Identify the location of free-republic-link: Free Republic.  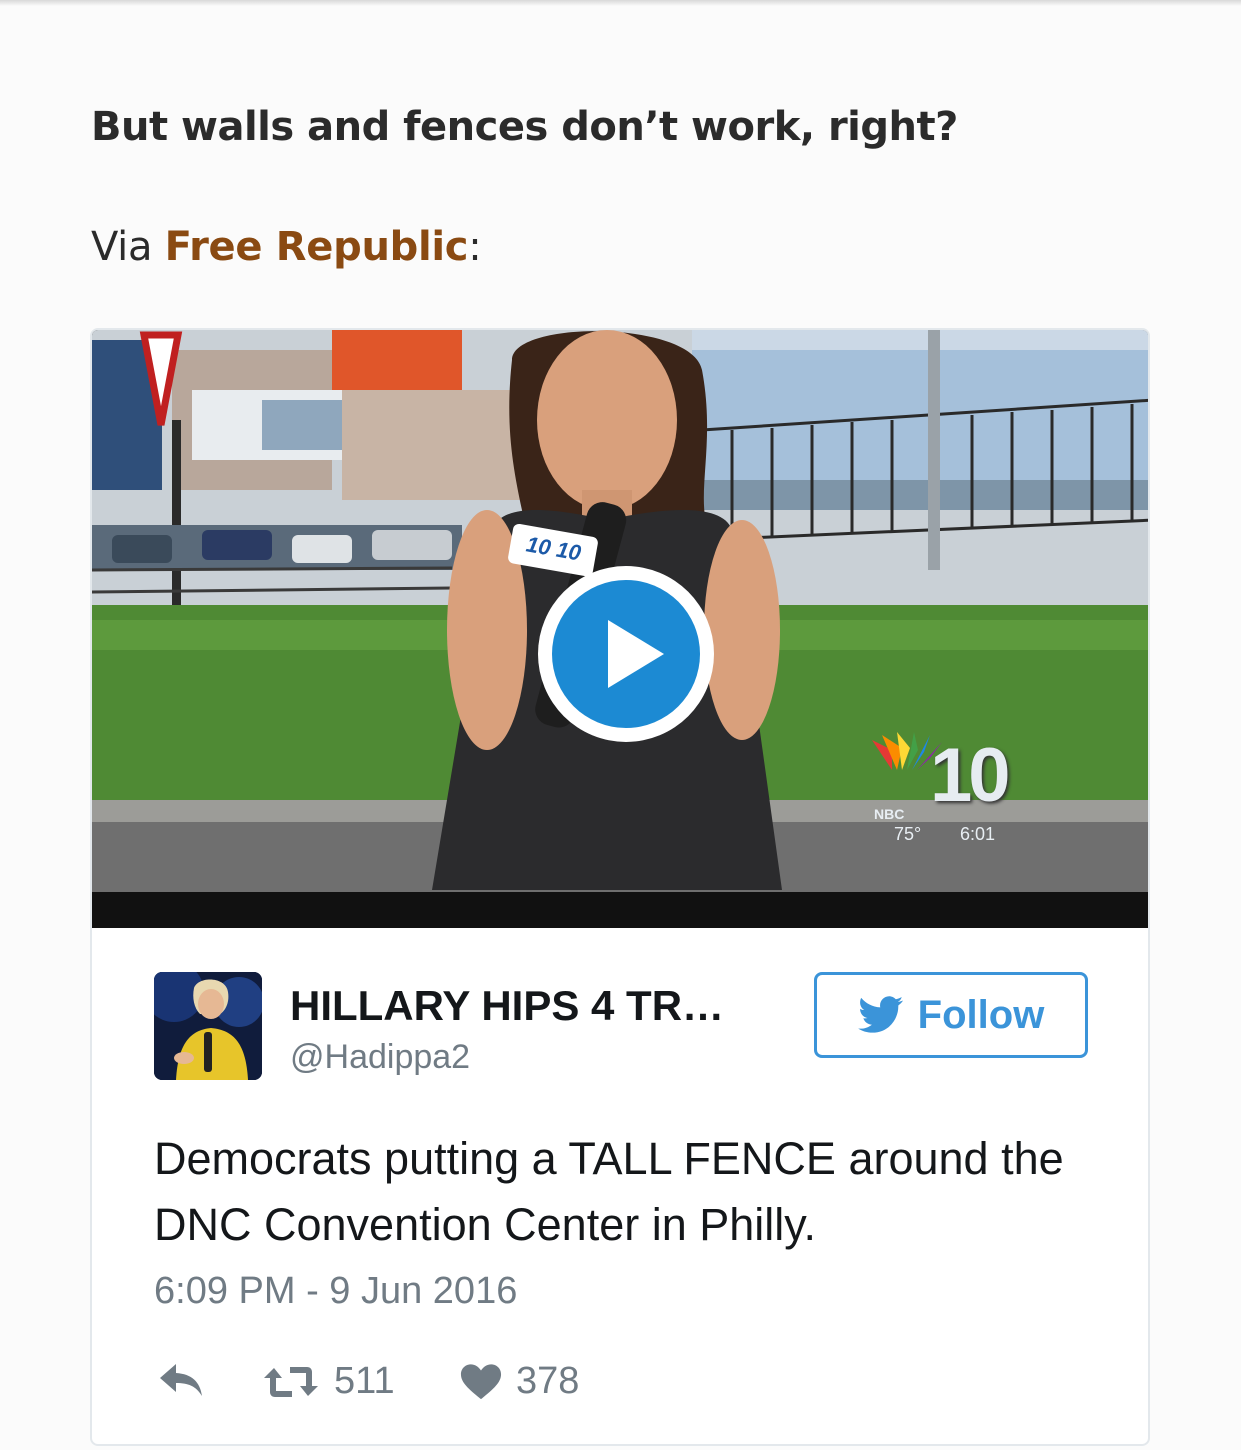
(317, 247).